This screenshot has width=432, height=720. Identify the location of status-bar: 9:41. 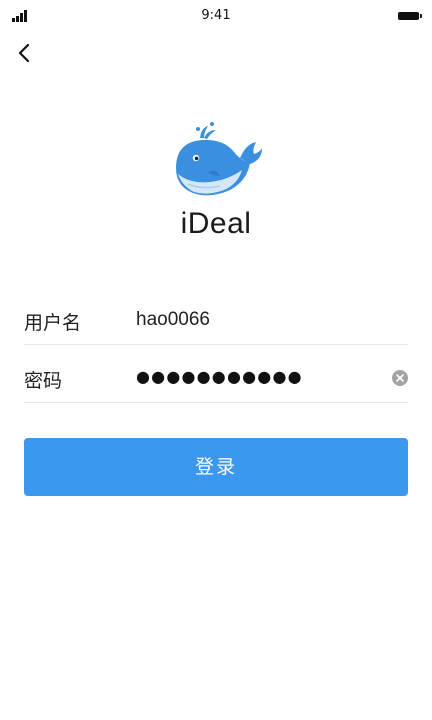
(216, 15).